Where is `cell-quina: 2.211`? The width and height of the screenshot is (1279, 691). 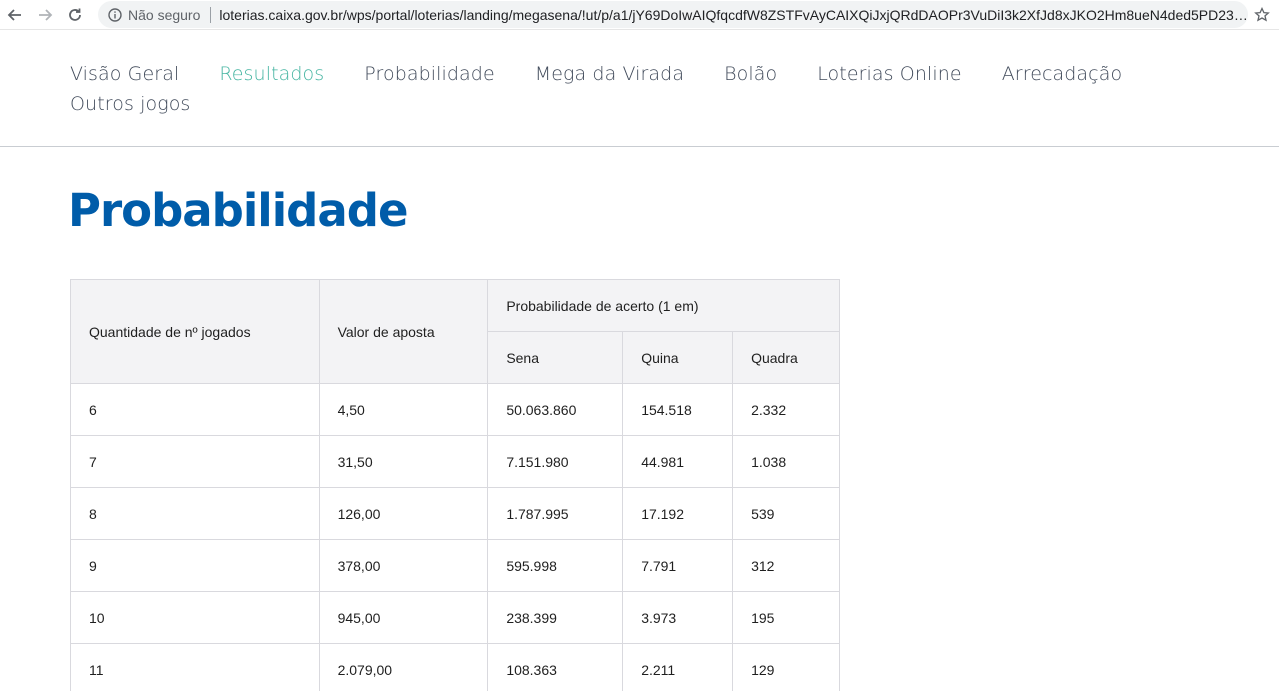
cell-quina: 2.211 is located at coordinates (678, 667).